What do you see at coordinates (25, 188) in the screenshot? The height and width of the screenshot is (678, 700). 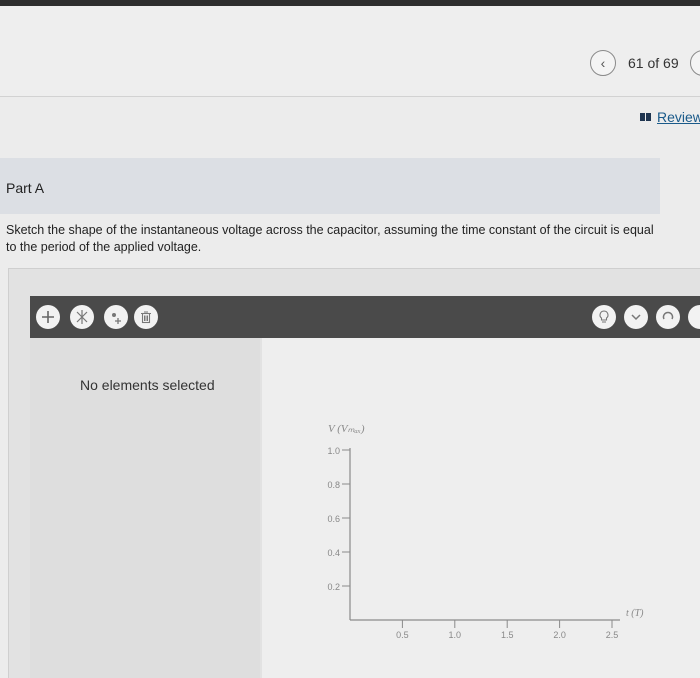 I see `part-title: Part A` at bounding box center [25, 188].